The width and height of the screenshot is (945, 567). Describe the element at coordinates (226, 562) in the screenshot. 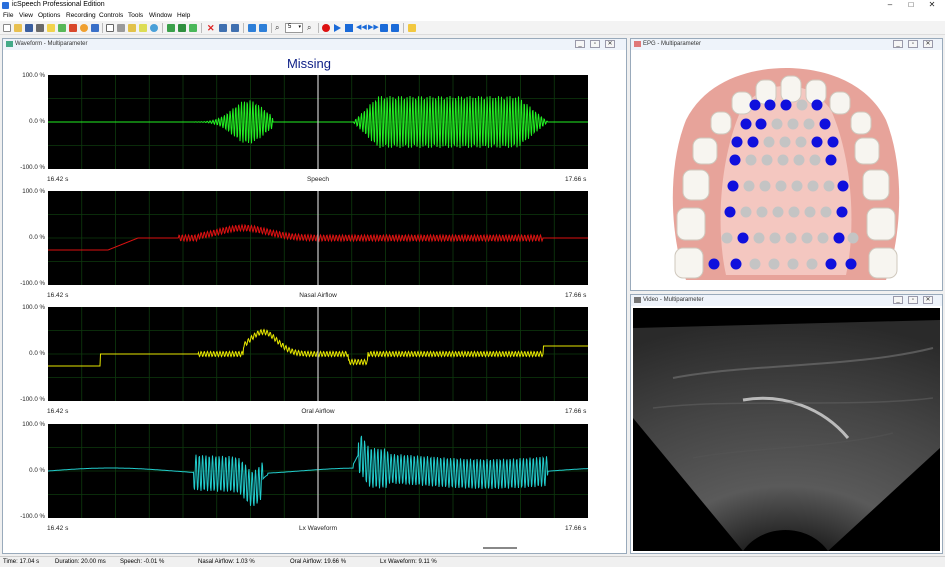

I see `status-nasal: Nasal Airflow: 1.03 %` at that location.